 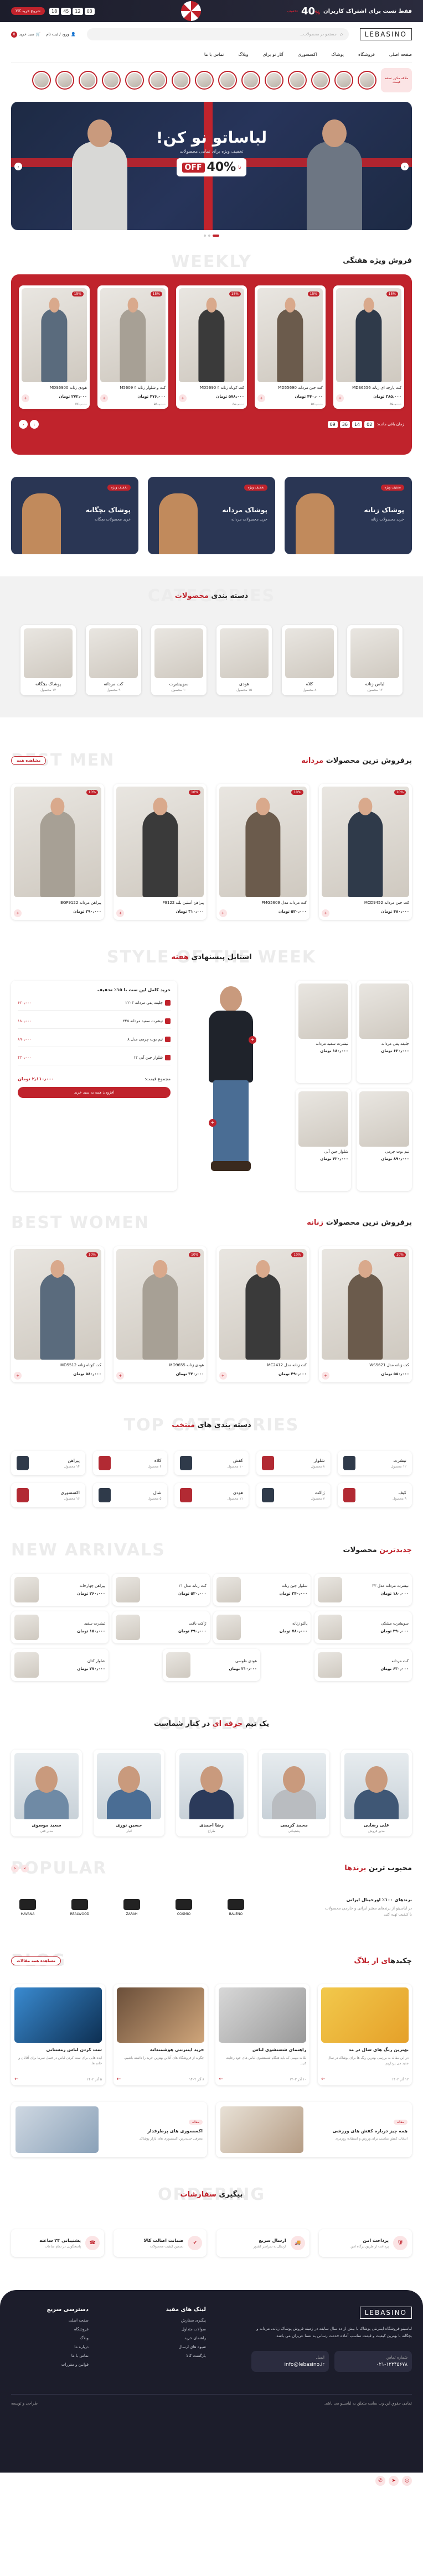 I want to click on brand-logo: BALENO, so click(x=235, y=1908).